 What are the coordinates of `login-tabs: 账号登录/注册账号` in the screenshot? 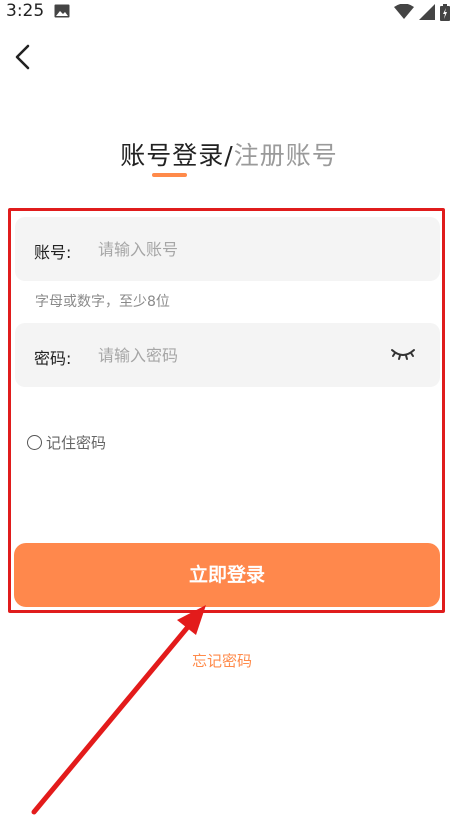 It's located at (229, 154).